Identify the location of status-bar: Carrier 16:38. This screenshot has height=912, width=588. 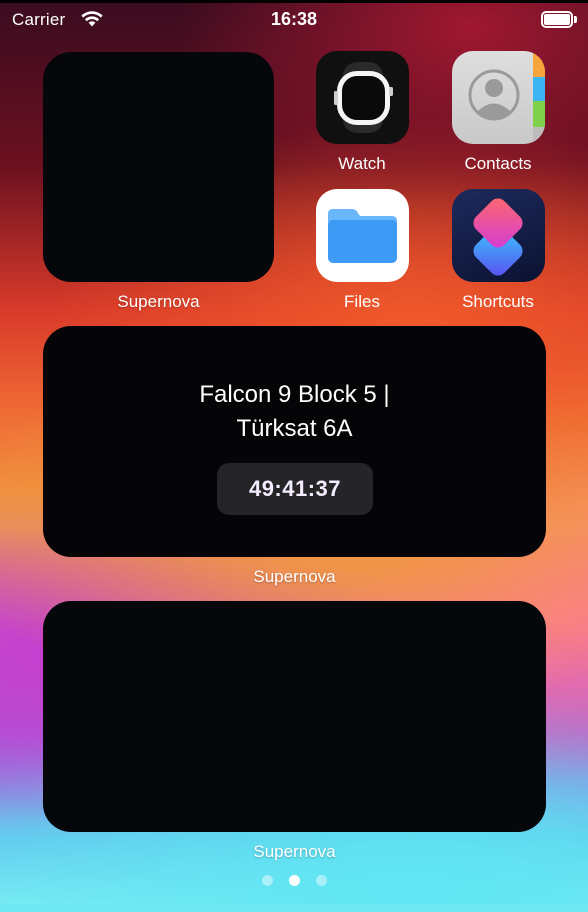
(294, 20).